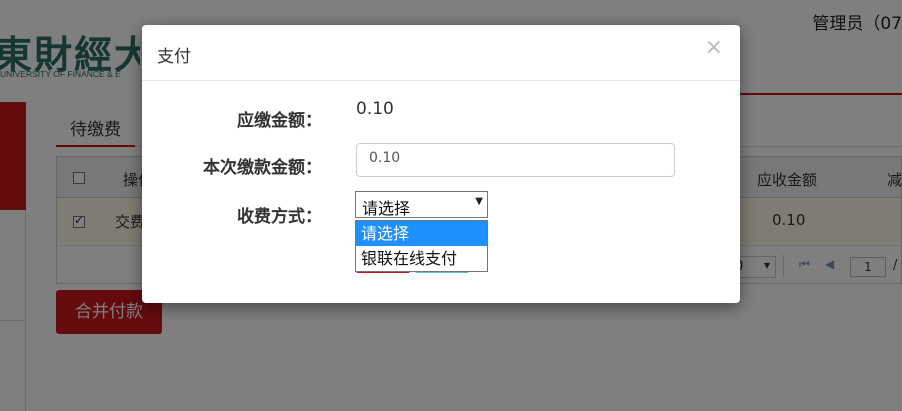 This screenshot has height=411, width=902. I want to click on close-icon: ×, so click(714, 48).